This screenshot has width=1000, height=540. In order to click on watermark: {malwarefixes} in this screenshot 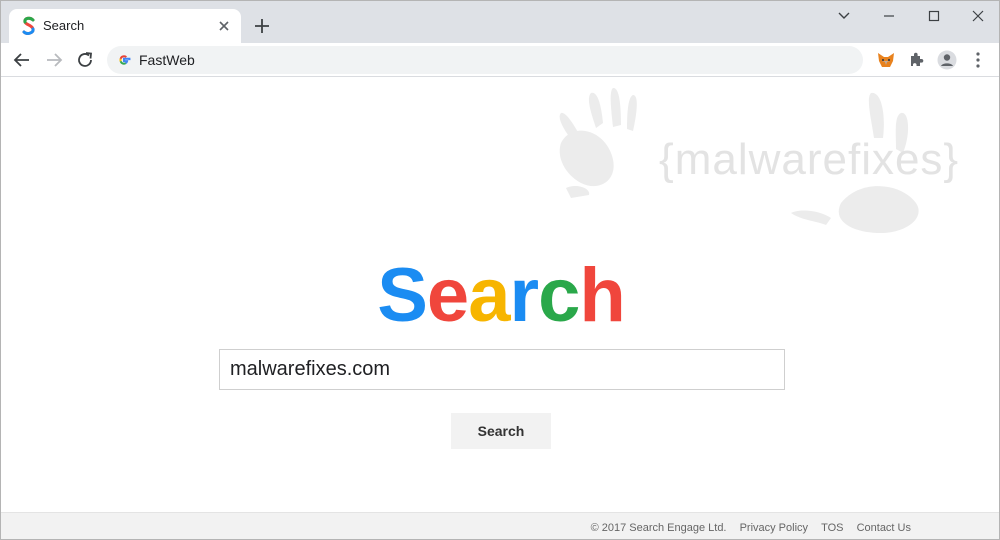, I will do `click(761, 163)`.